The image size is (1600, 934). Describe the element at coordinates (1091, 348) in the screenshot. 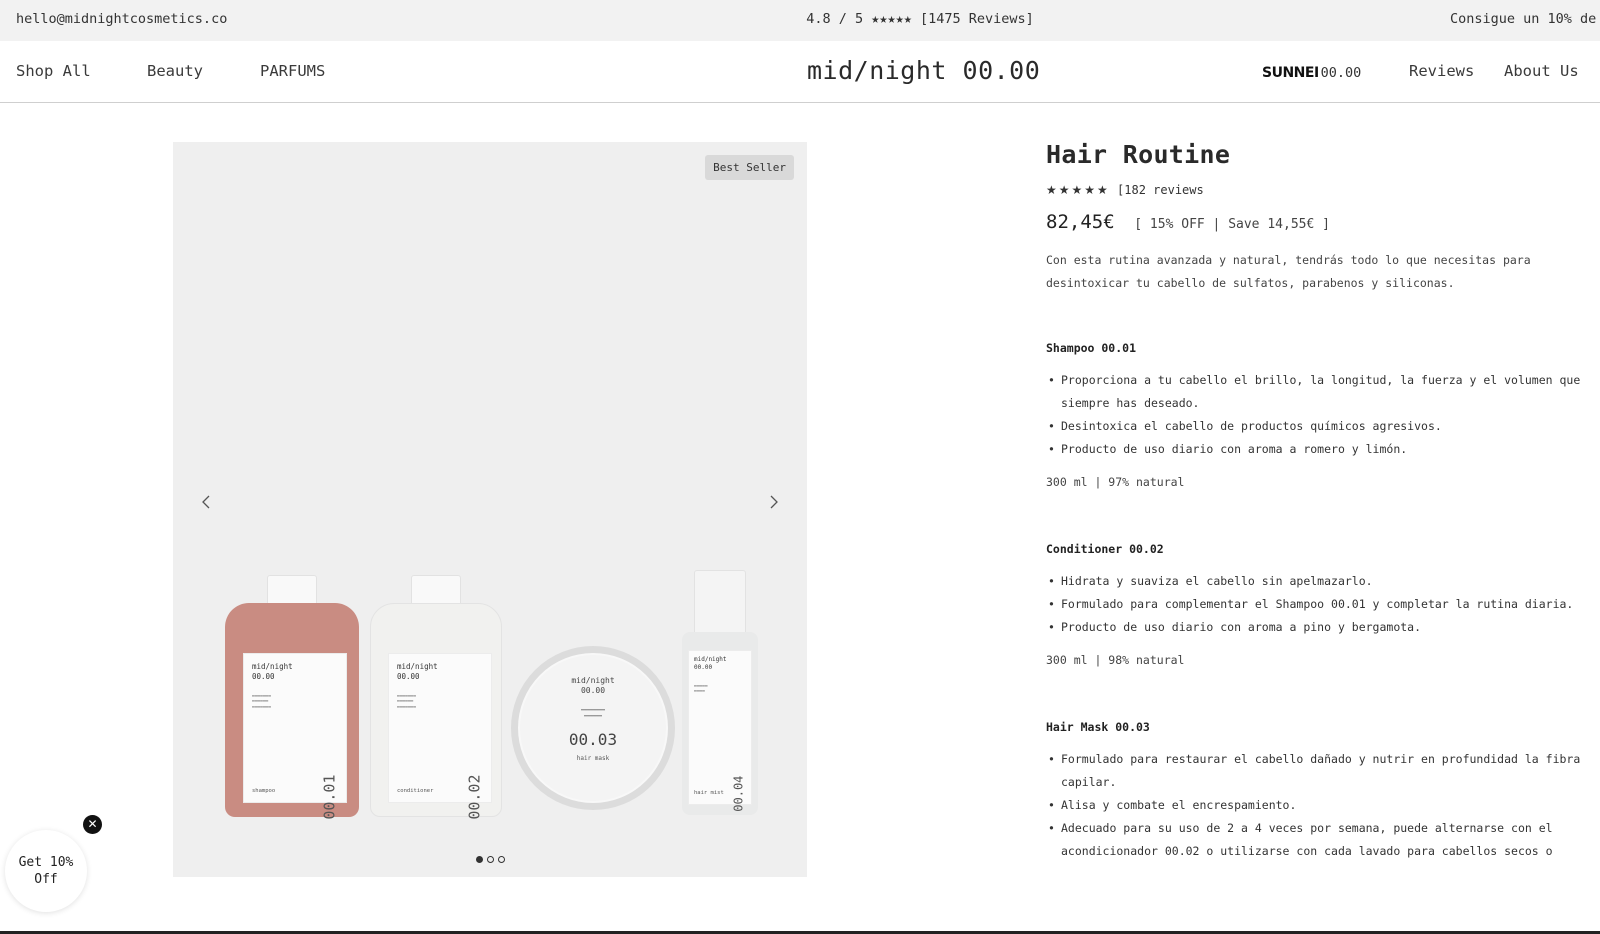

I see `section-heading: Shampoo 00.01` at that location.